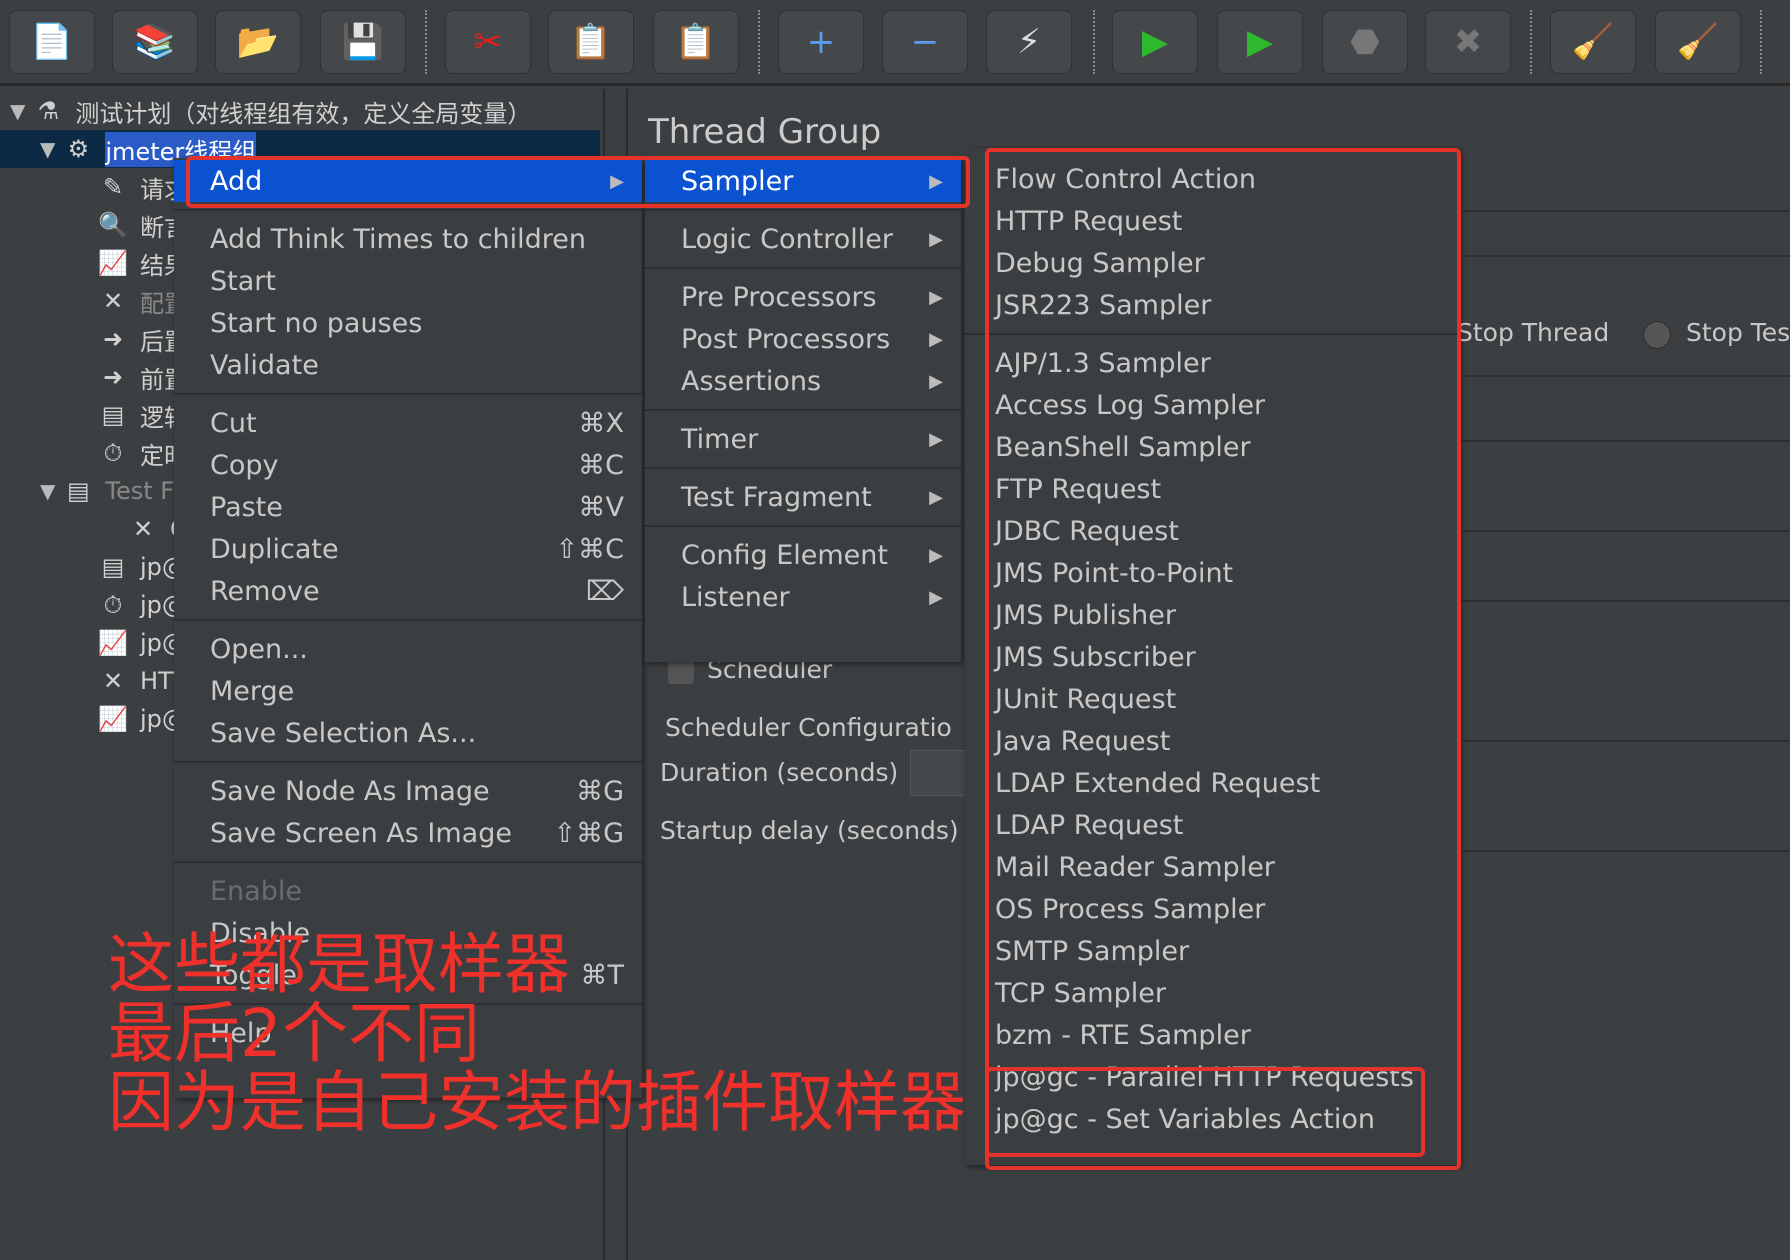 Image resolution: width=1790 pixels, height=1260 pixels. I want to click on menu-item-sampler: Sampler ▶, so click(803, 181).